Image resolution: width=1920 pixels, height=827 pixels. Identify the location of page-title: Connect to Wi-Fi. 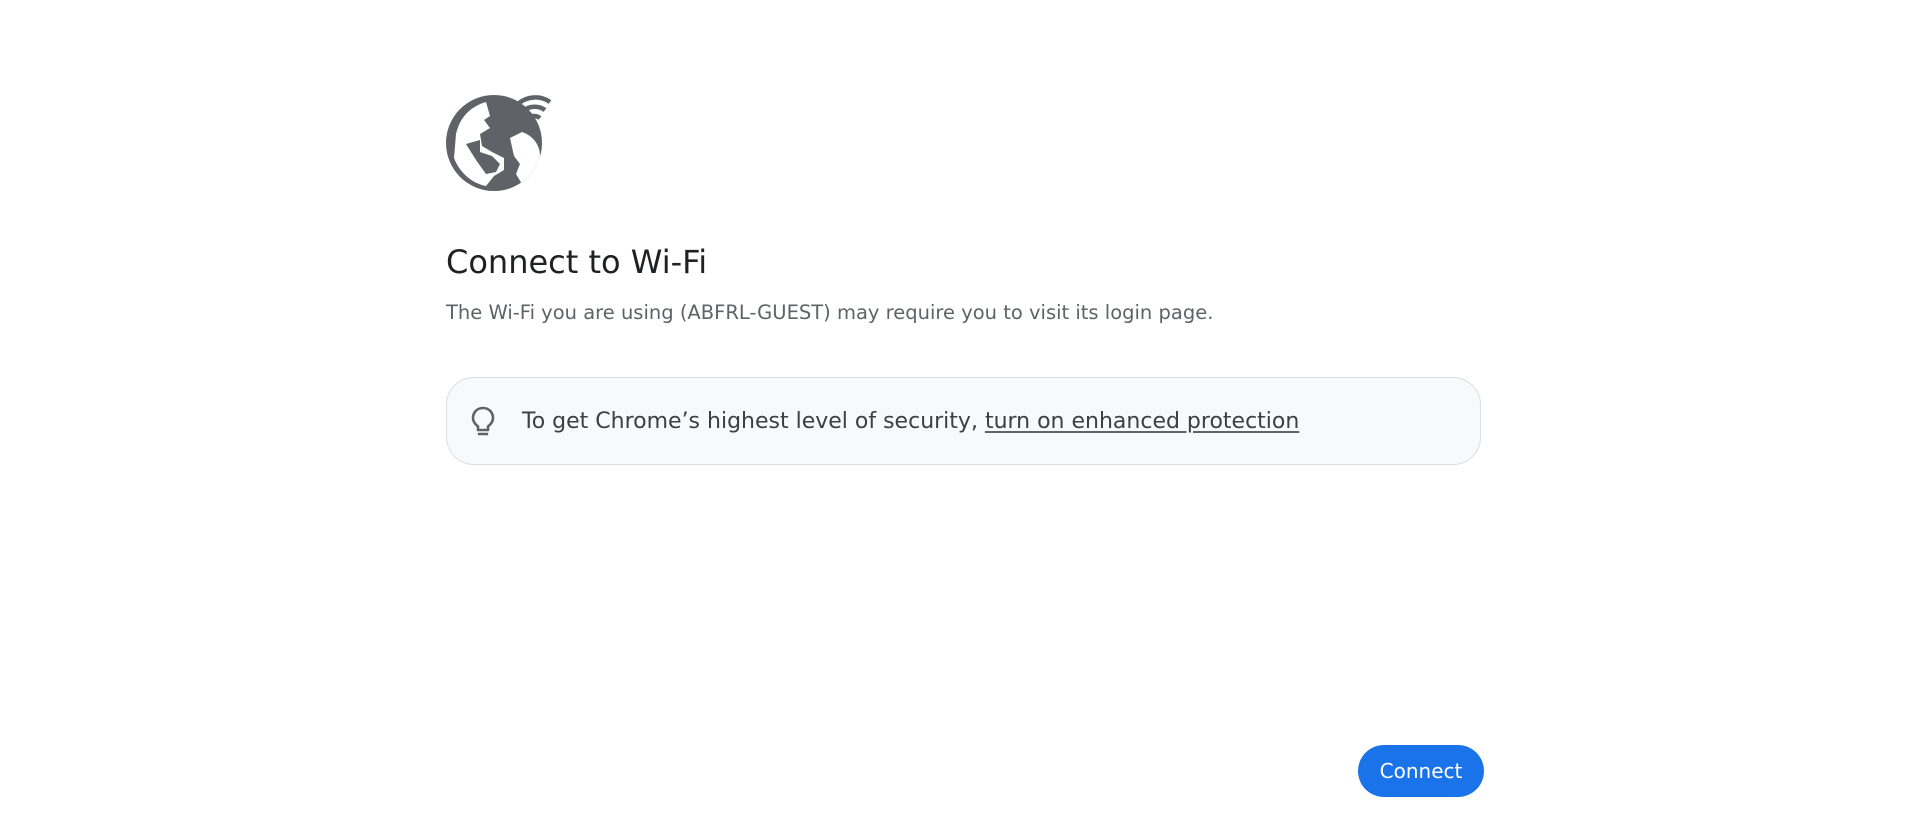
(577, 262).